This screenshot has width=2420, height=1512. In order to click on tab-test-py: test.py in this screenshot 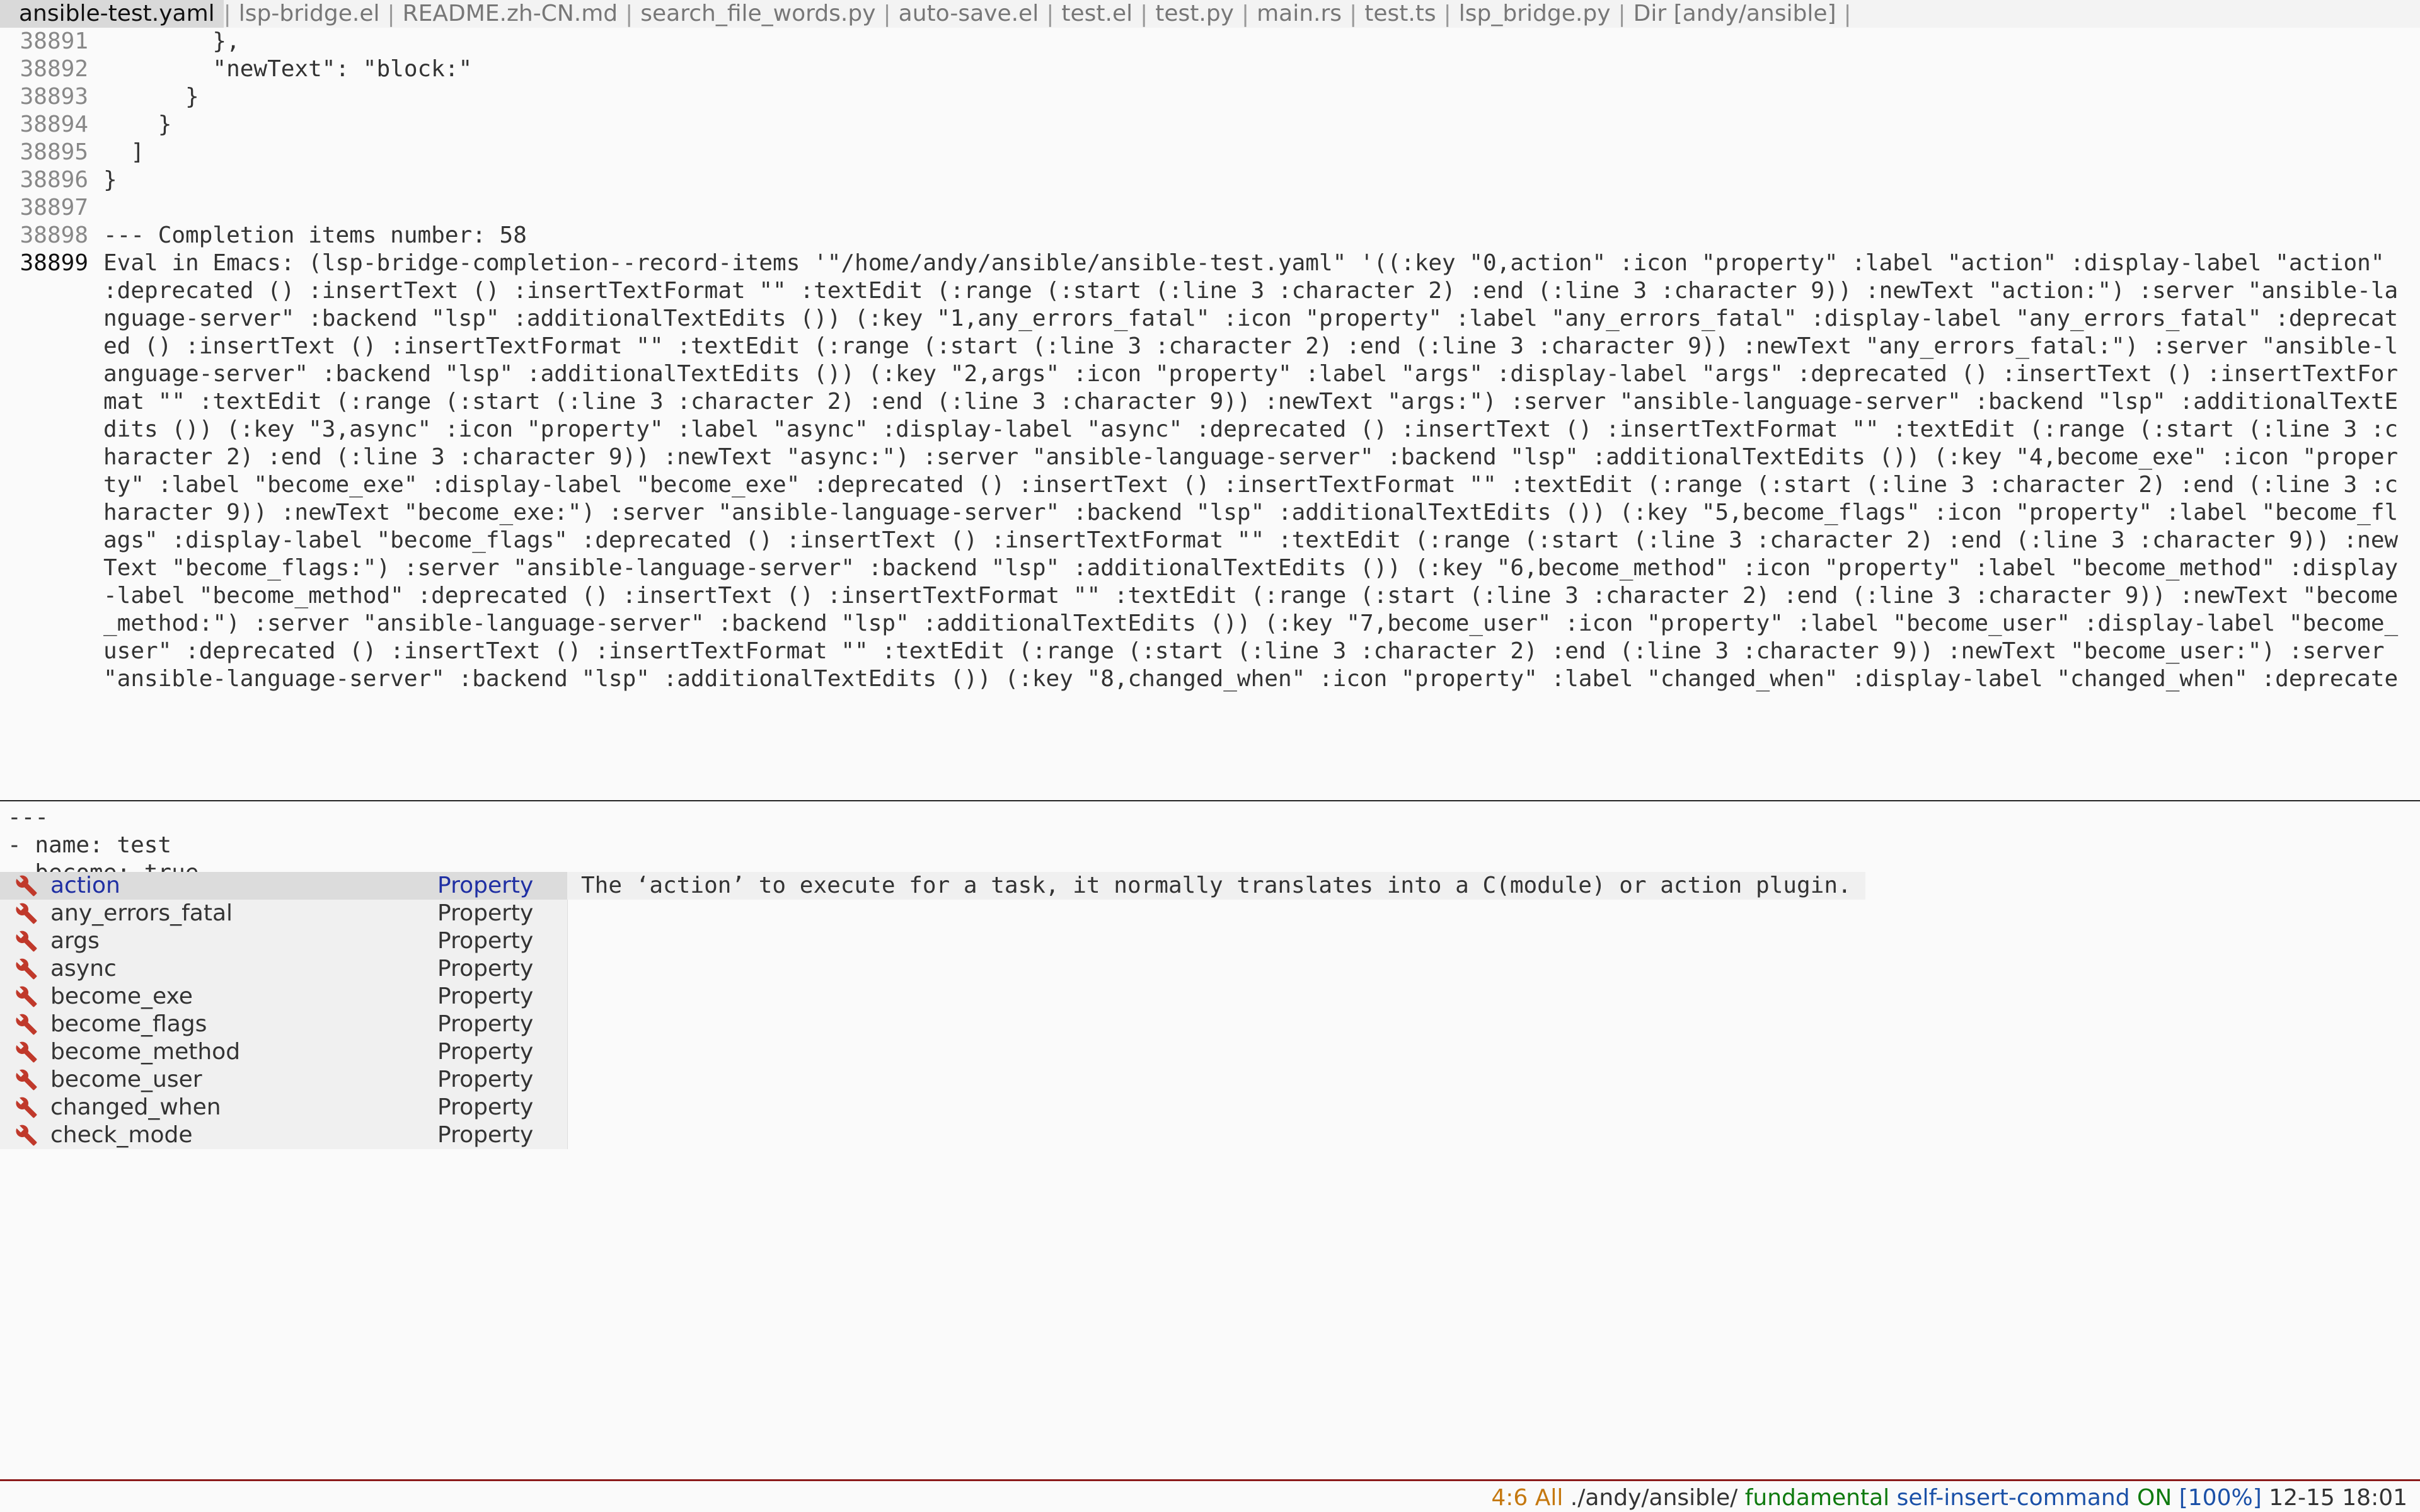, I will do `click(1195, 14)`.